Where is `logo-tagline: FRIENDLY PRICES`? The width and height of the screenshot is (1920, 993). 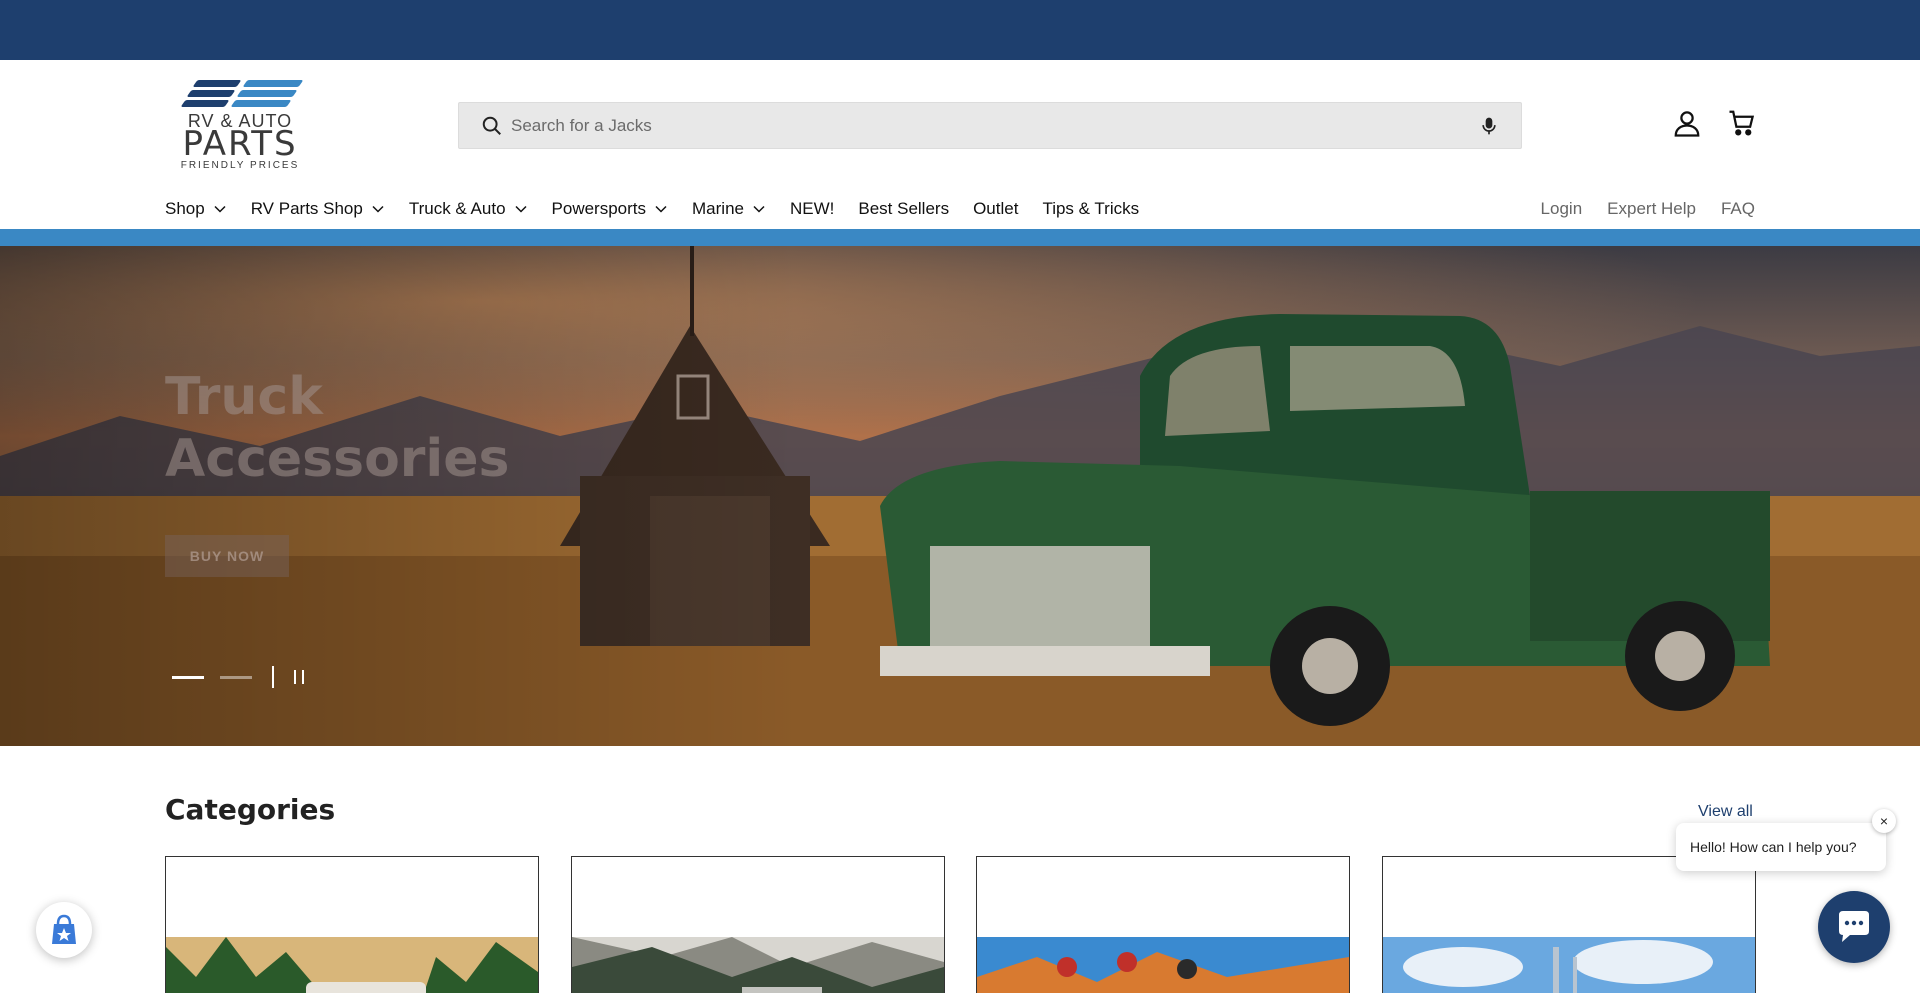
logo-tagline: FRIENDLY PRICES is located at coordinates (240, 165).